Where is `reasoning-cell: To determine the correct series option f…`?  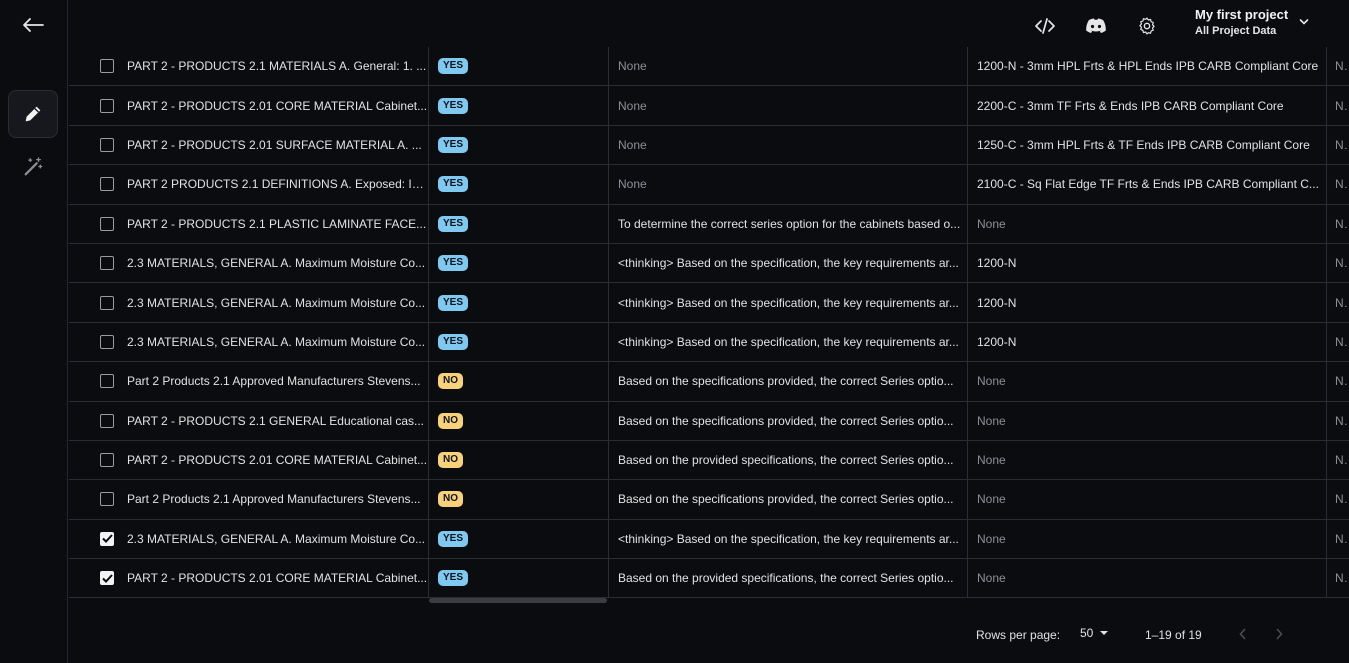
reasoning-cell: To determine the correct series option f… is located at coordinates (788, 223).